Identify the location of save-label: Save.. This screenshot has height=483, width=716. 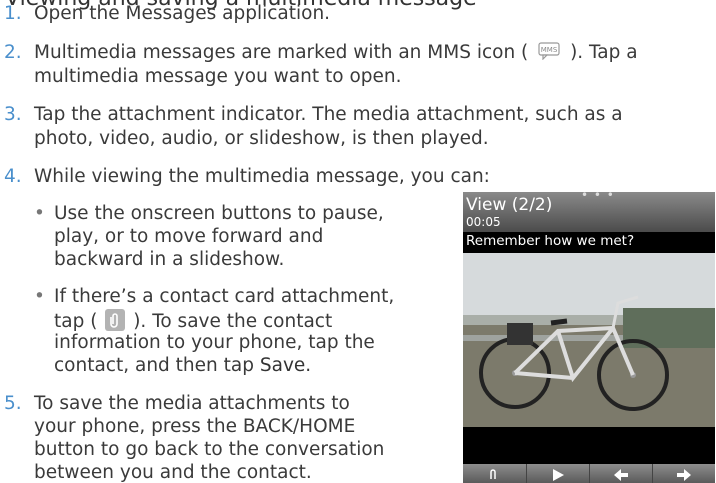
(285, 365).